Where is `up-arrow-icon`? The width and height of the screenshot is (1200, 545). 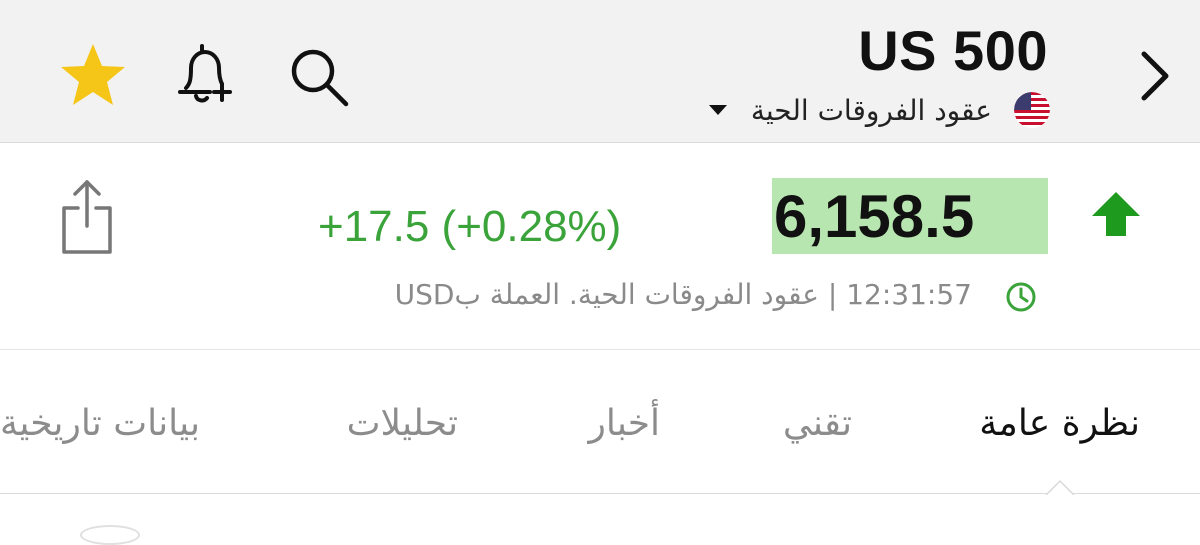 up-arrow-icon is located at coordinates (1116, 214).